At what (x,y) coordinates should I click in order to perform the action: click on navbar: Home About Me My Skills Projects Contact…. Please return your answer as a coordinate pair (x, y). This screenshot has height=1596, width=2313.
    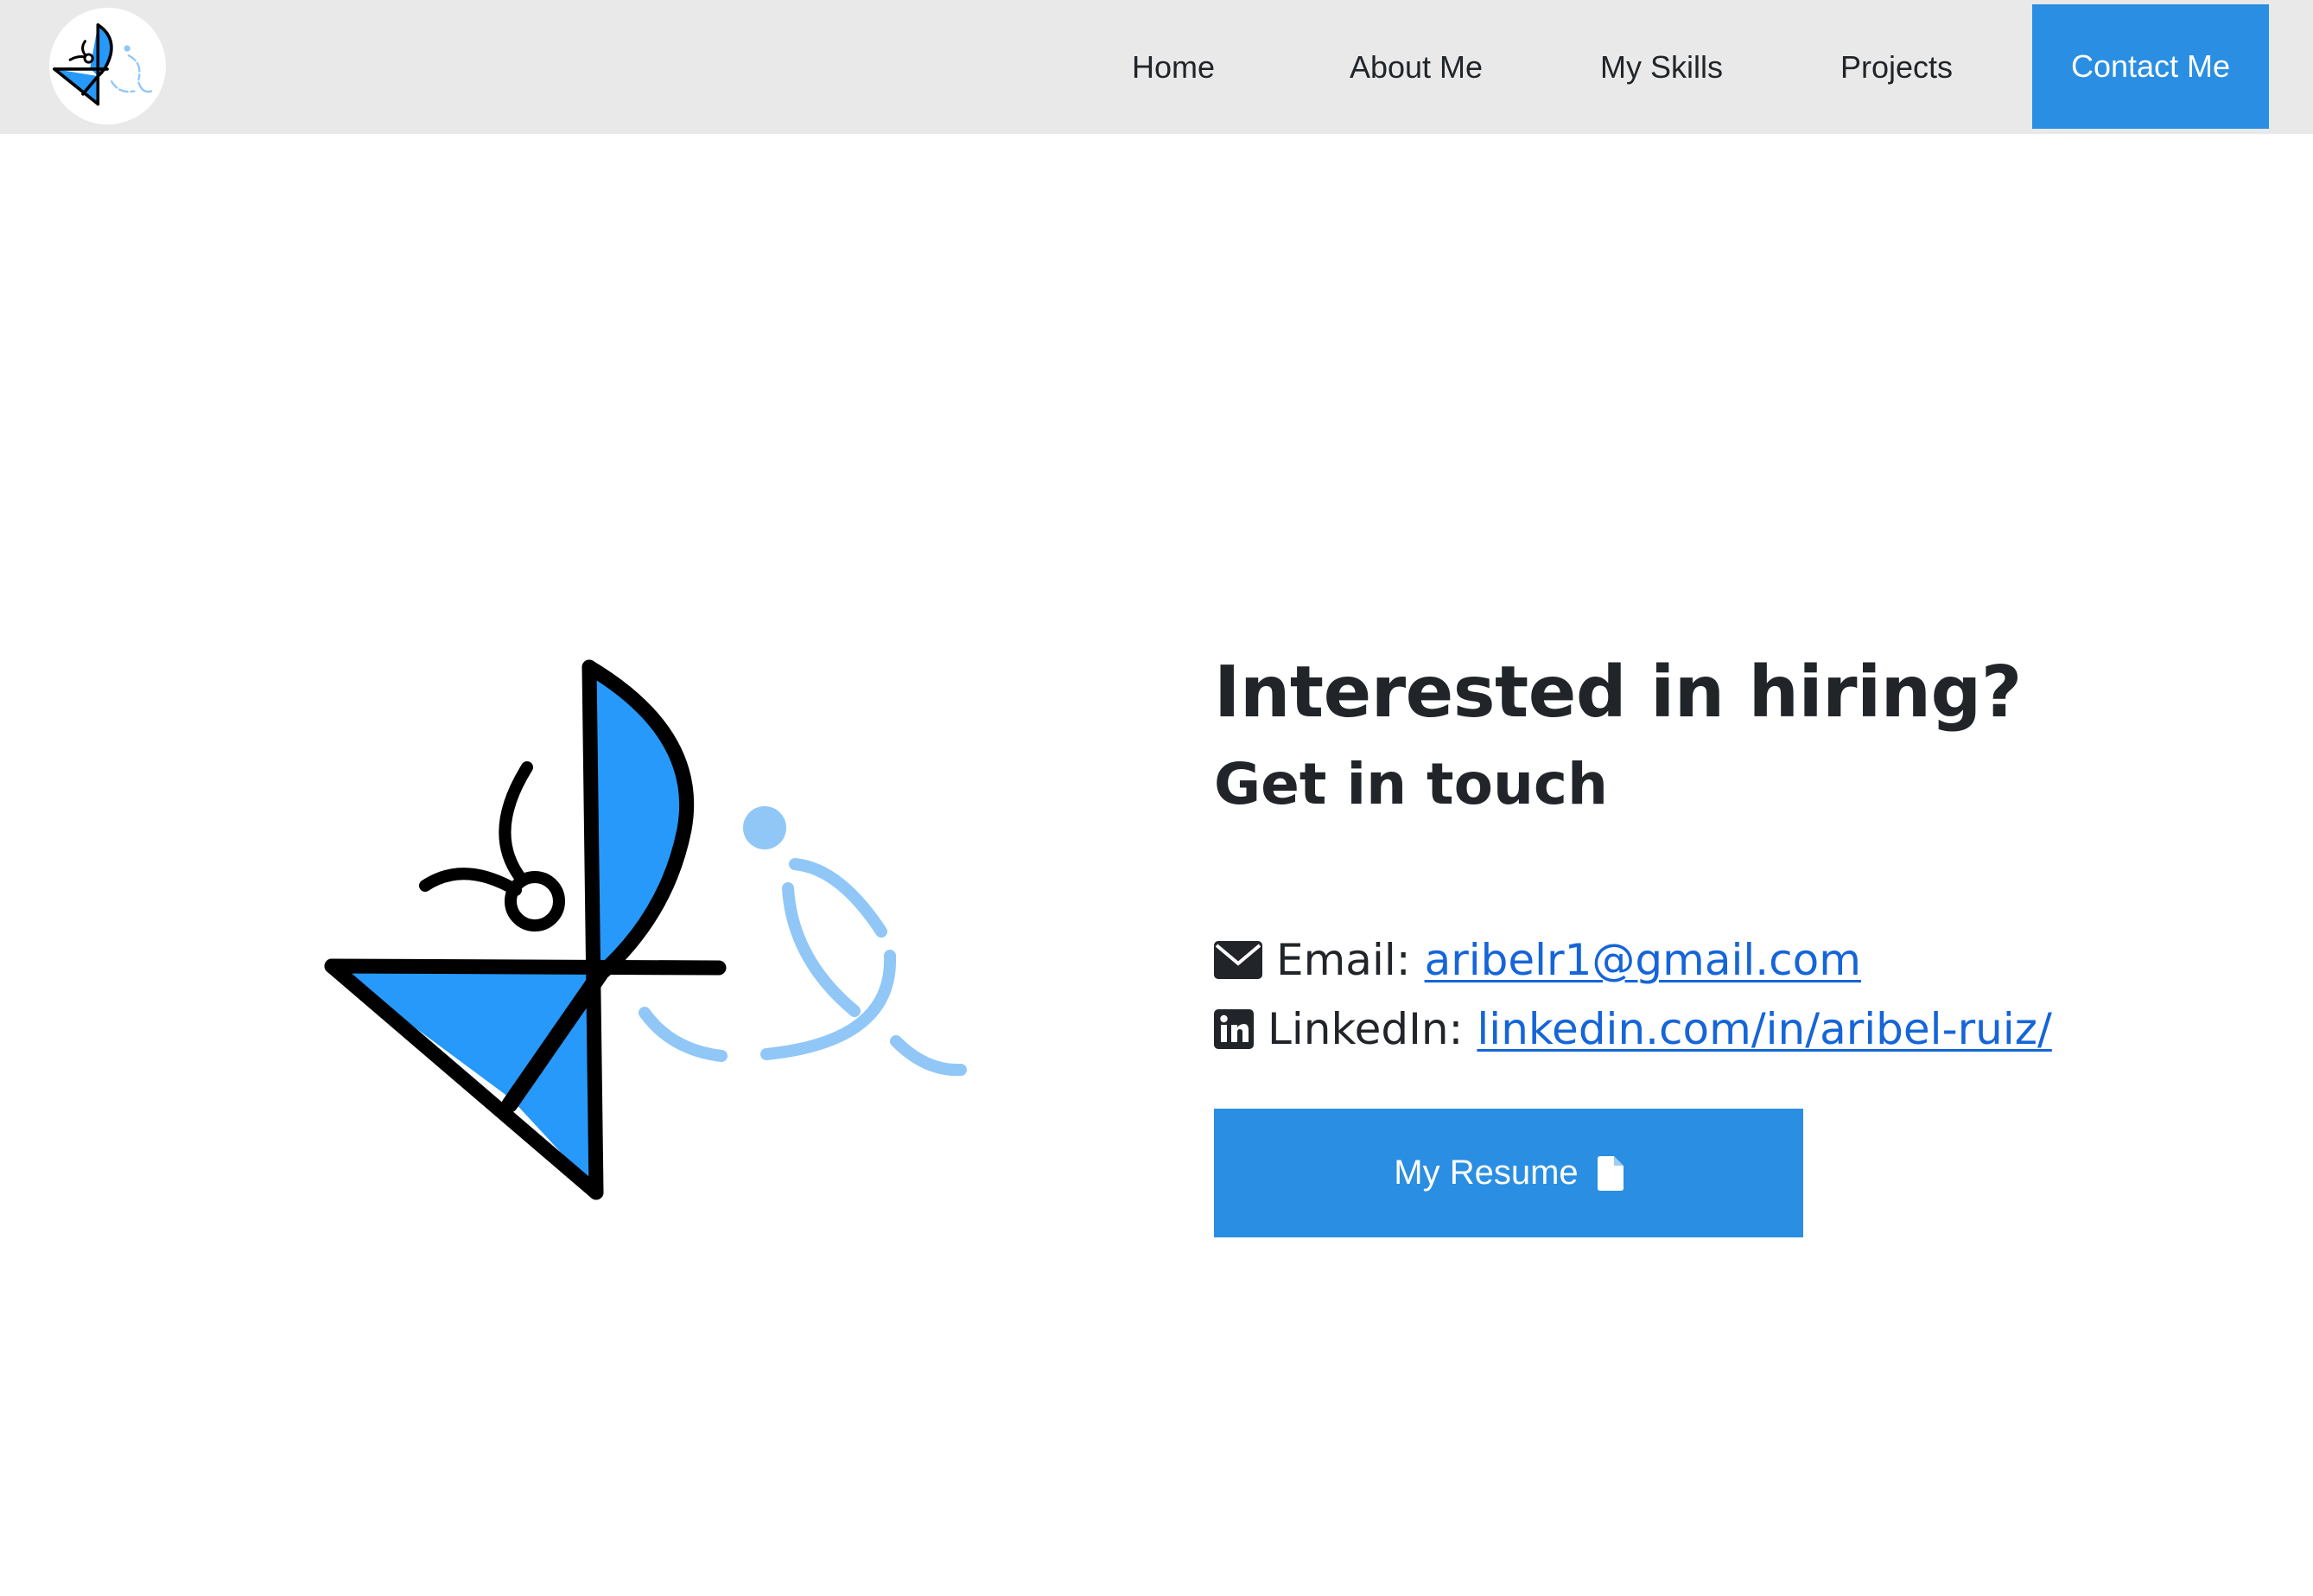
    Looking at the image, I should click on (1157, 67).